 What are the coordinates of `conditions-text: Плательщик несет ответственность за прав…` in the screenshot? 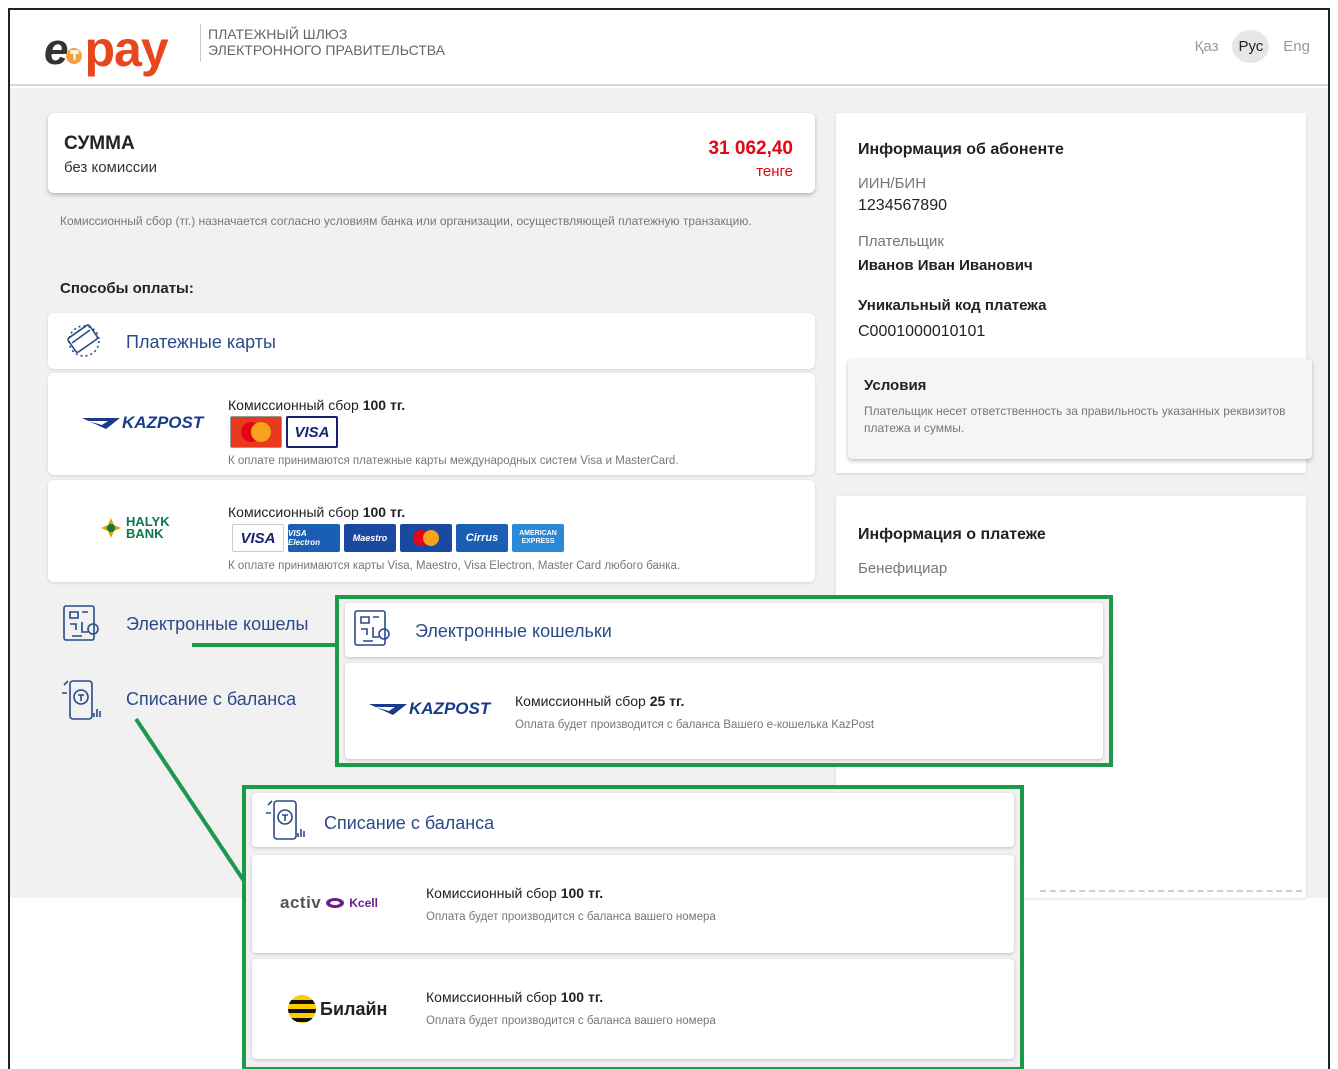 It's located at (1075, 419).